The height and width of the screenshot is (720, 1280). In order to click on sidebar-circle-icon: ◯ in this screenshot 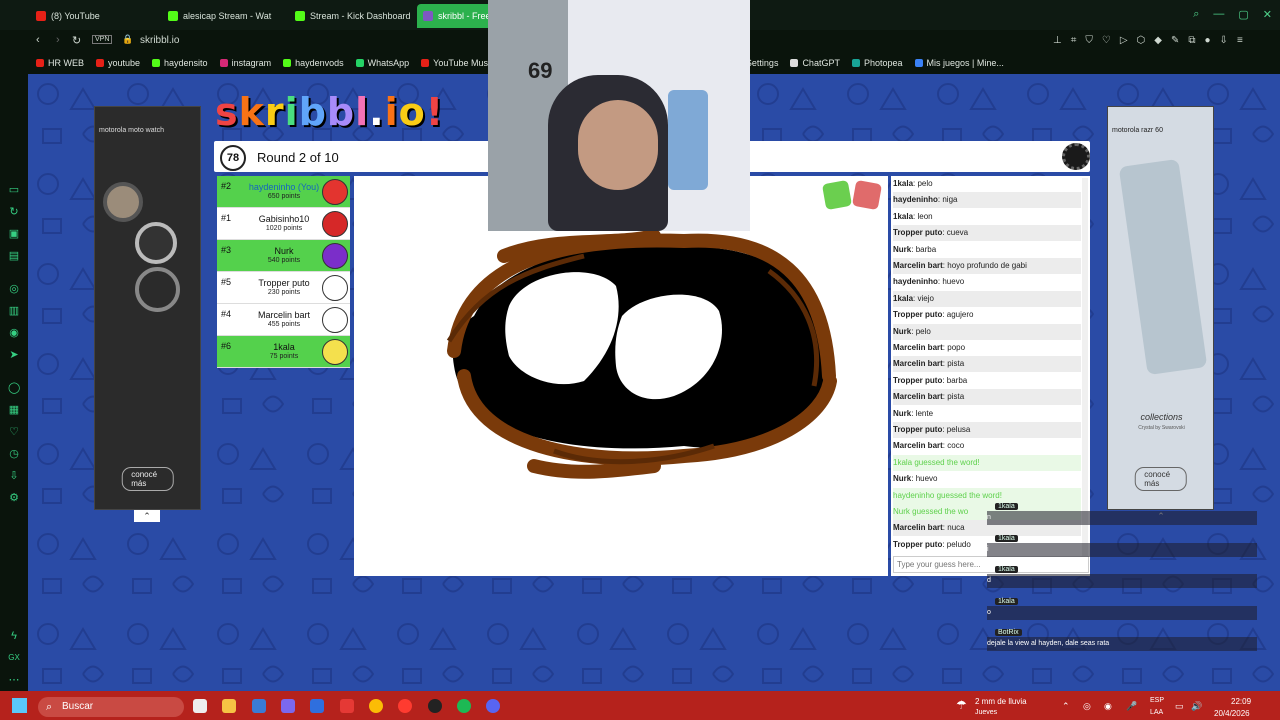, I will do `click(14, 388)`.